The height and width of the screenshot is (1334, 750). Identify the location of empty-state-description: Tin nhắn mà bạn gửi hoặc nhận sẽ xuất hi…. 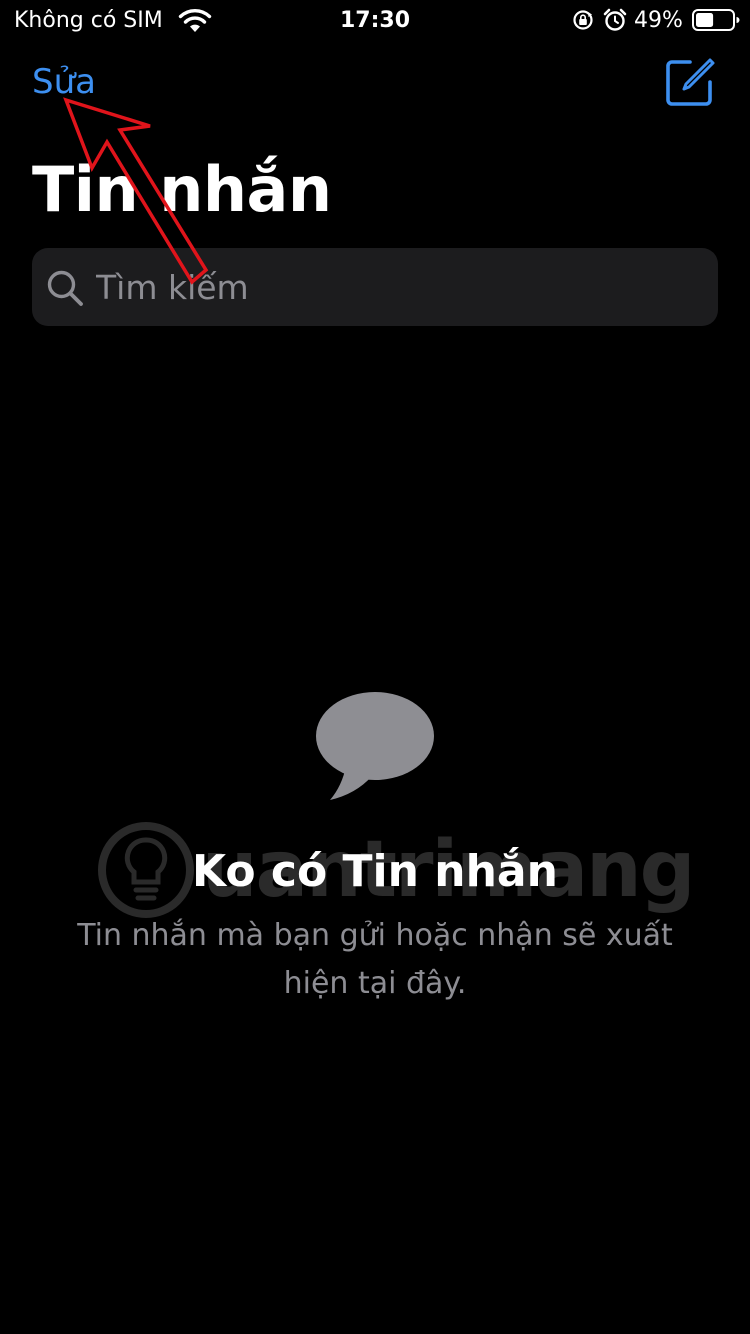
(375, 959).